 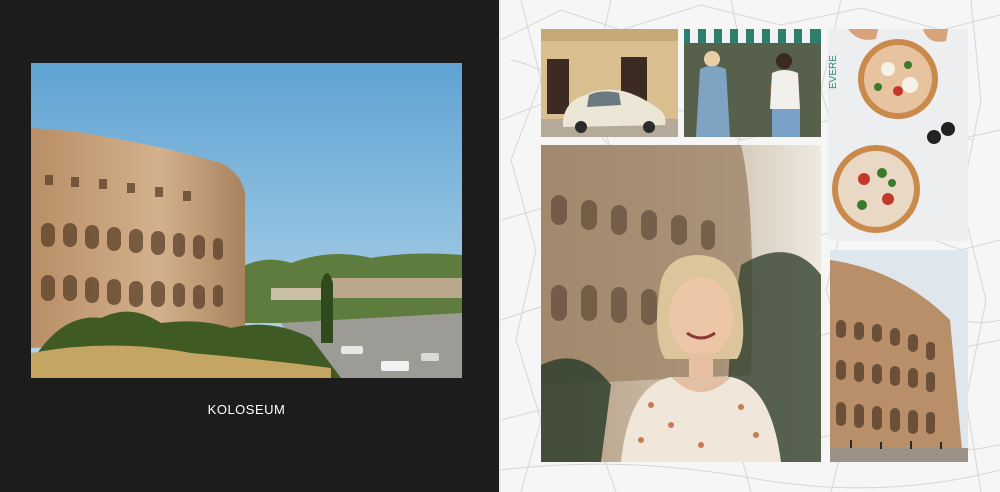 I want to click on photo-caption: KOLOSEUM, so click(x=246, y=409).